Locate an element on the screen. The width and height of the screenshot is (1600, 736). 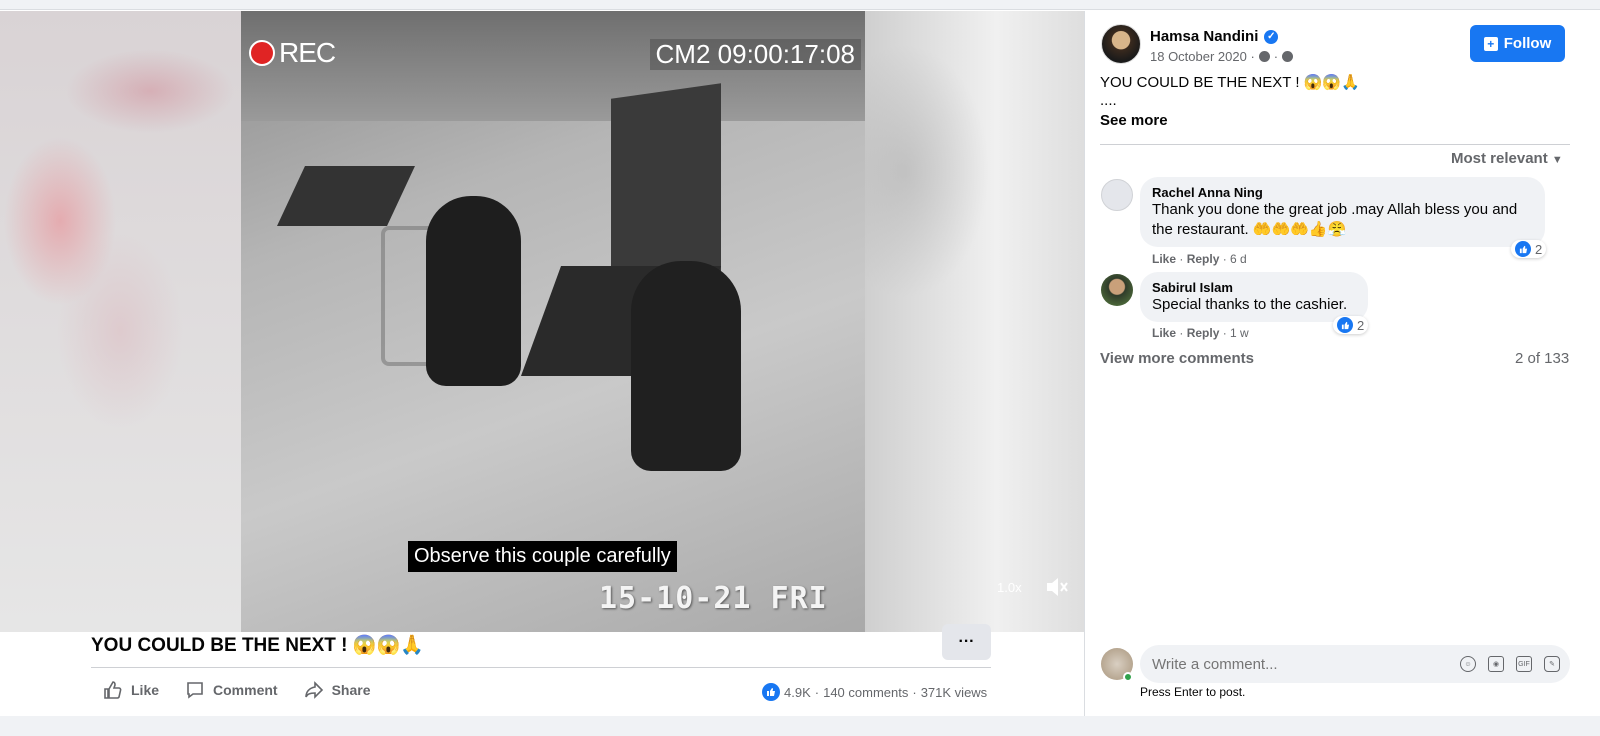
scene-counter is located at coordinates (666, 186).